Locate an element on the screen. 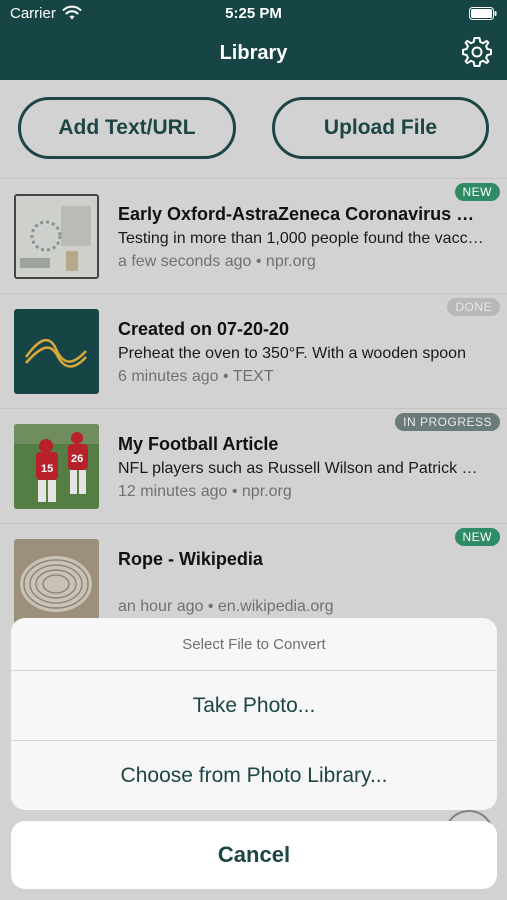 The height and width of the screenshot is (900, 507). item-meta: 6 minutes ago • TEXT is located at coordinates (196, 376).